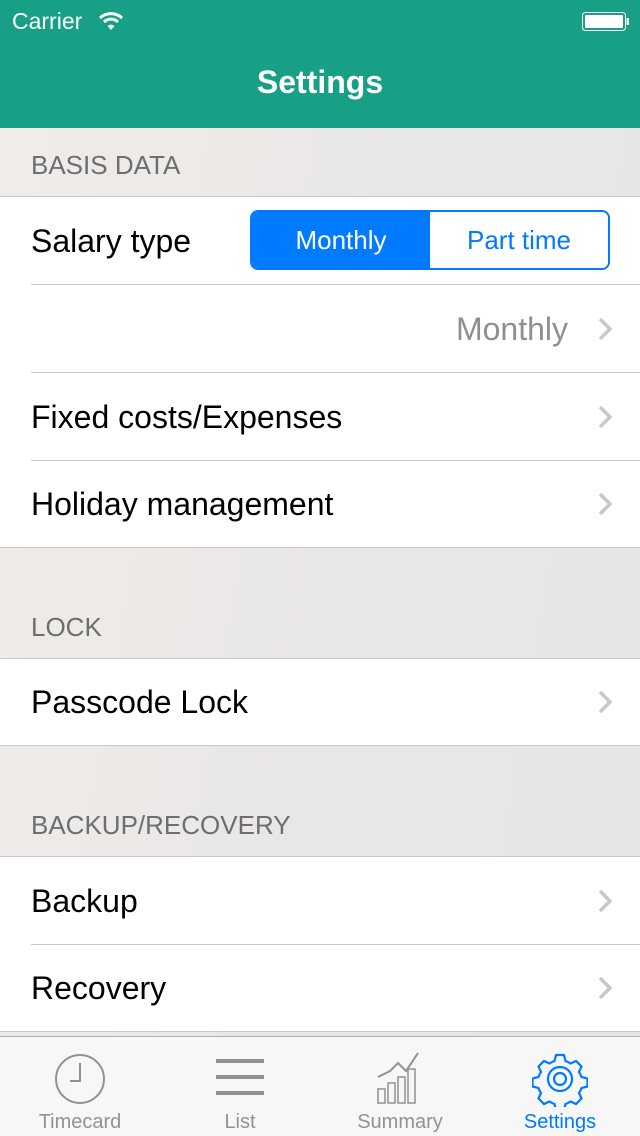  I want to click on chart-icon, so click(398, 1078).